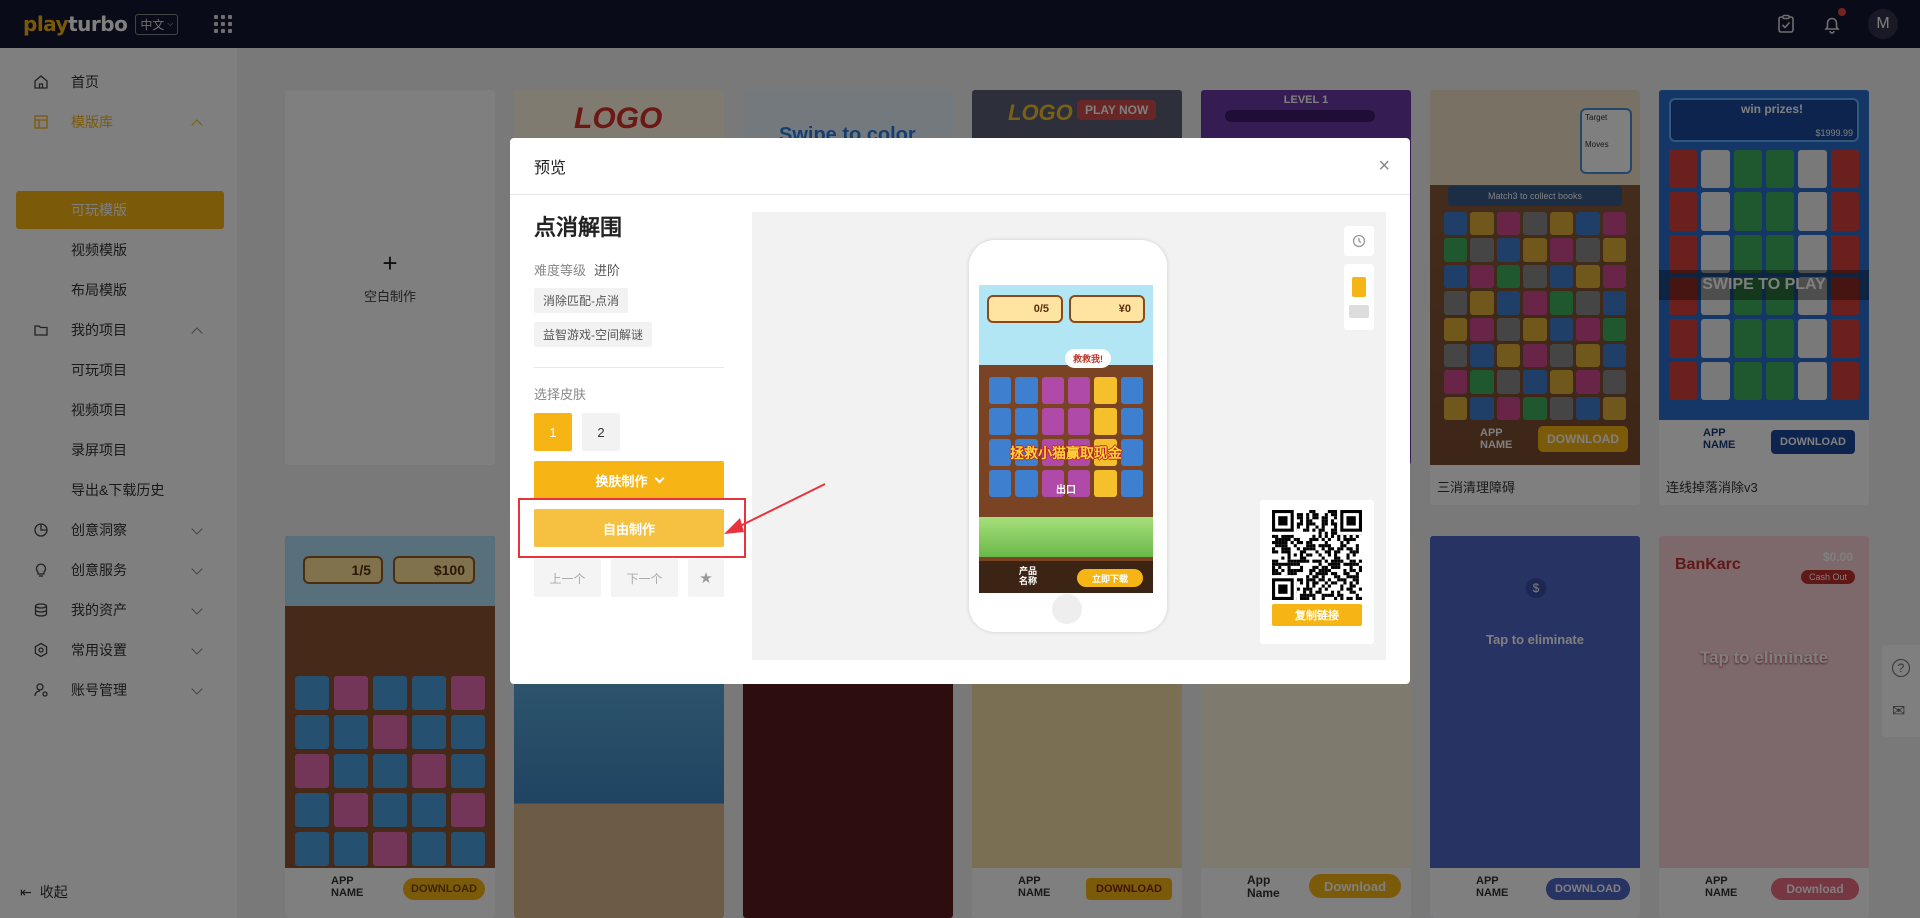 This screenshot has width=1920, height=918. Describe the element at coordinates (581, 300) in the screenshot. I see `tag: 消除匹配-点消` at that location.